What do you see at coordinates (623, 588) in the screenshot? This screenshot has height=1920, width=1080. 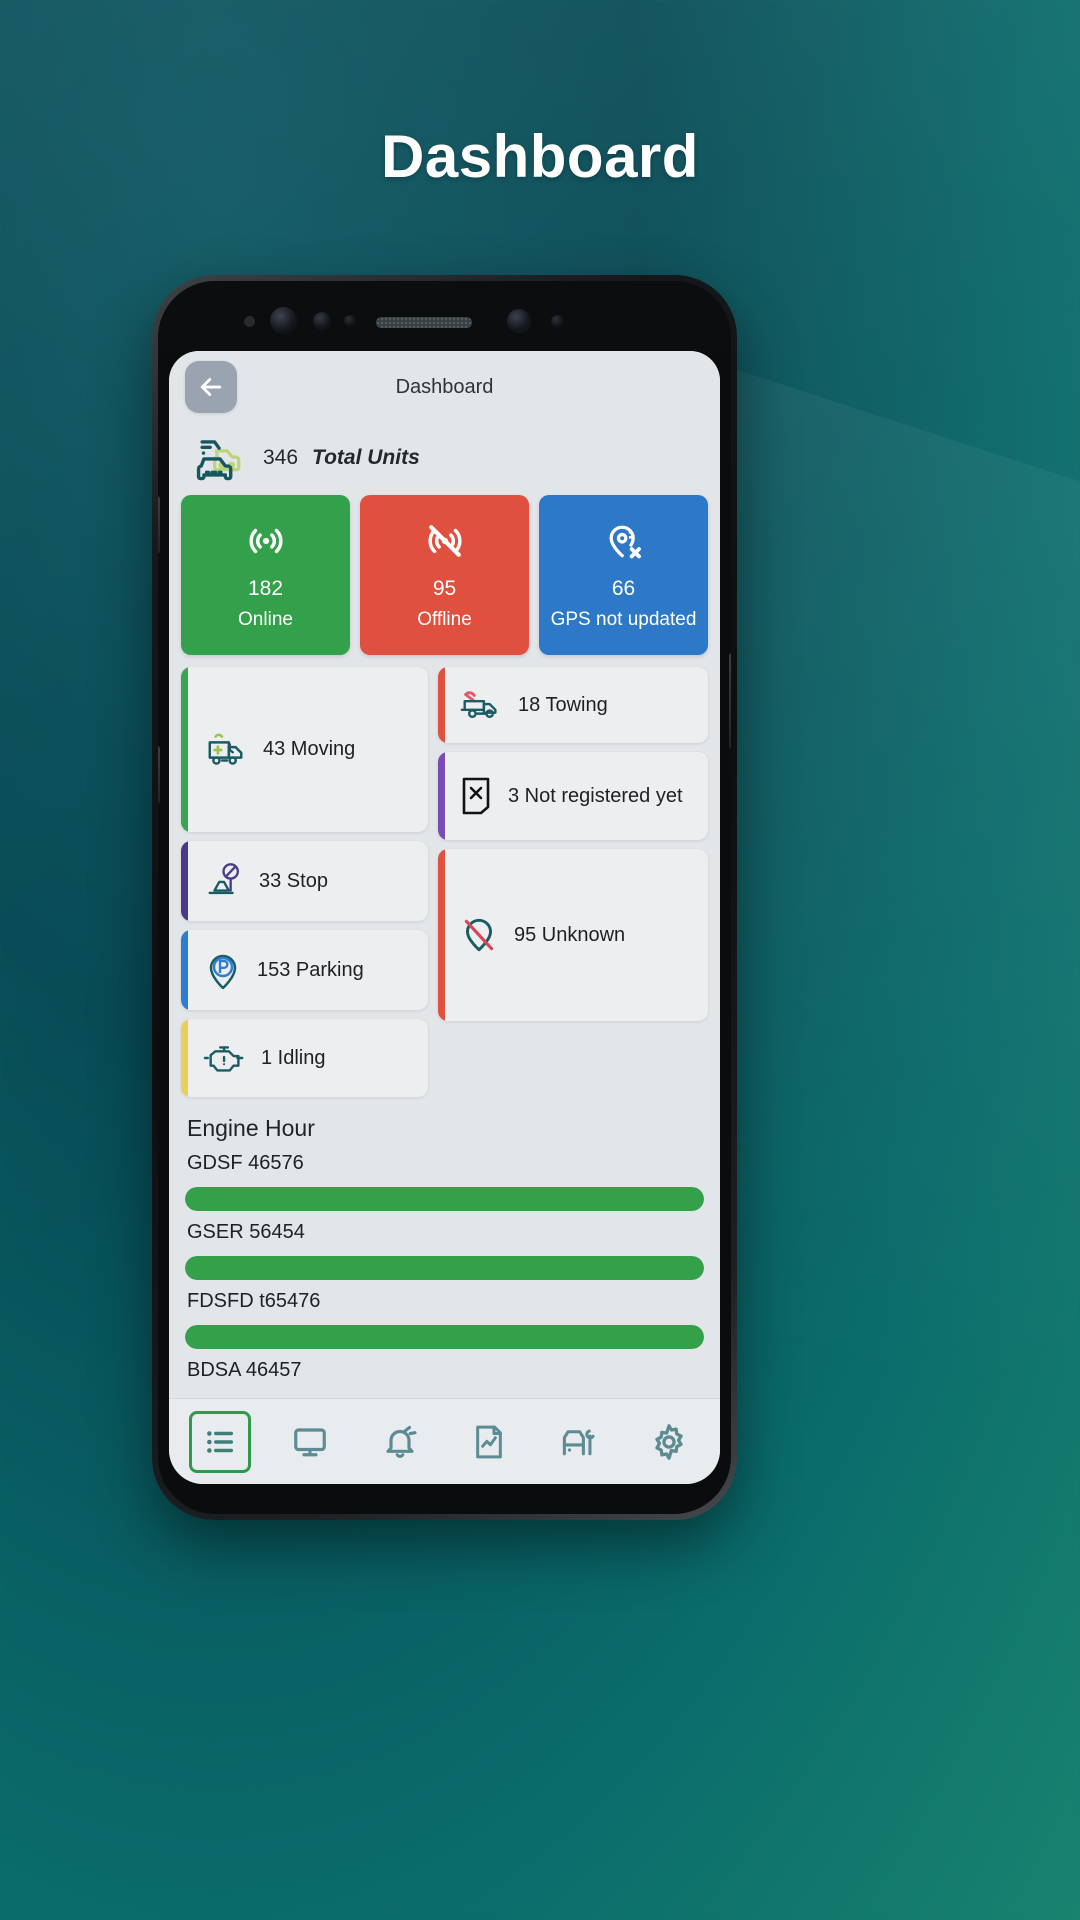 I see `status-card-gps-value: 66` at bounding box center [623, 588].